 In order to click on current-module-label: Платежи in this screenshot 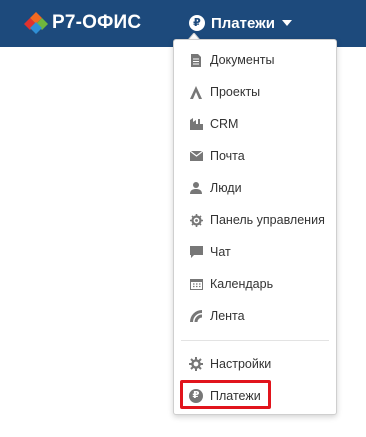, I will do `click(243, 23)`.